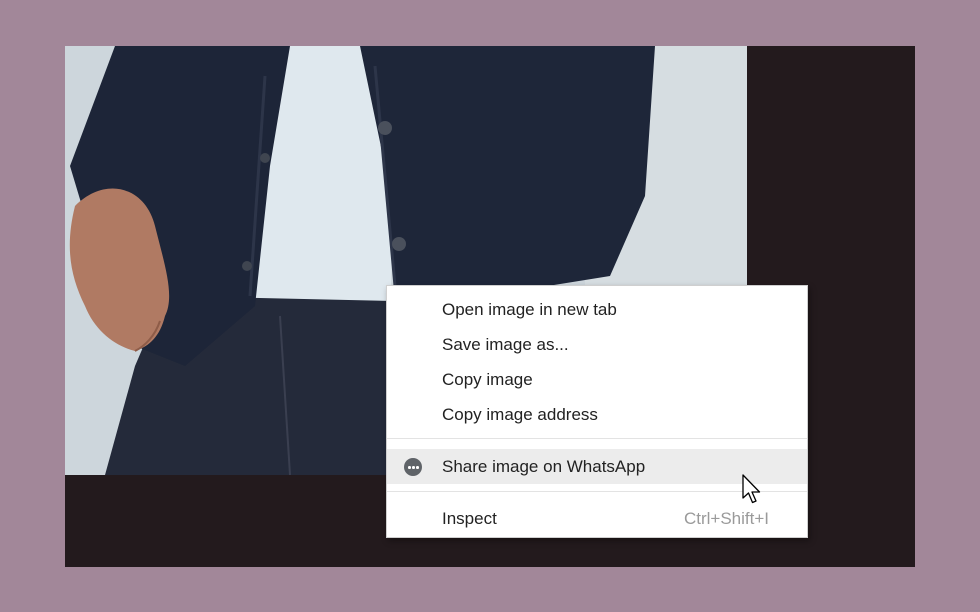 Image resolution: width=980 pixels, height=612 pixels. Describe the element at coordinates (469, 518) in the screenshot. I see `menu-item-label: Inspect` at that location.